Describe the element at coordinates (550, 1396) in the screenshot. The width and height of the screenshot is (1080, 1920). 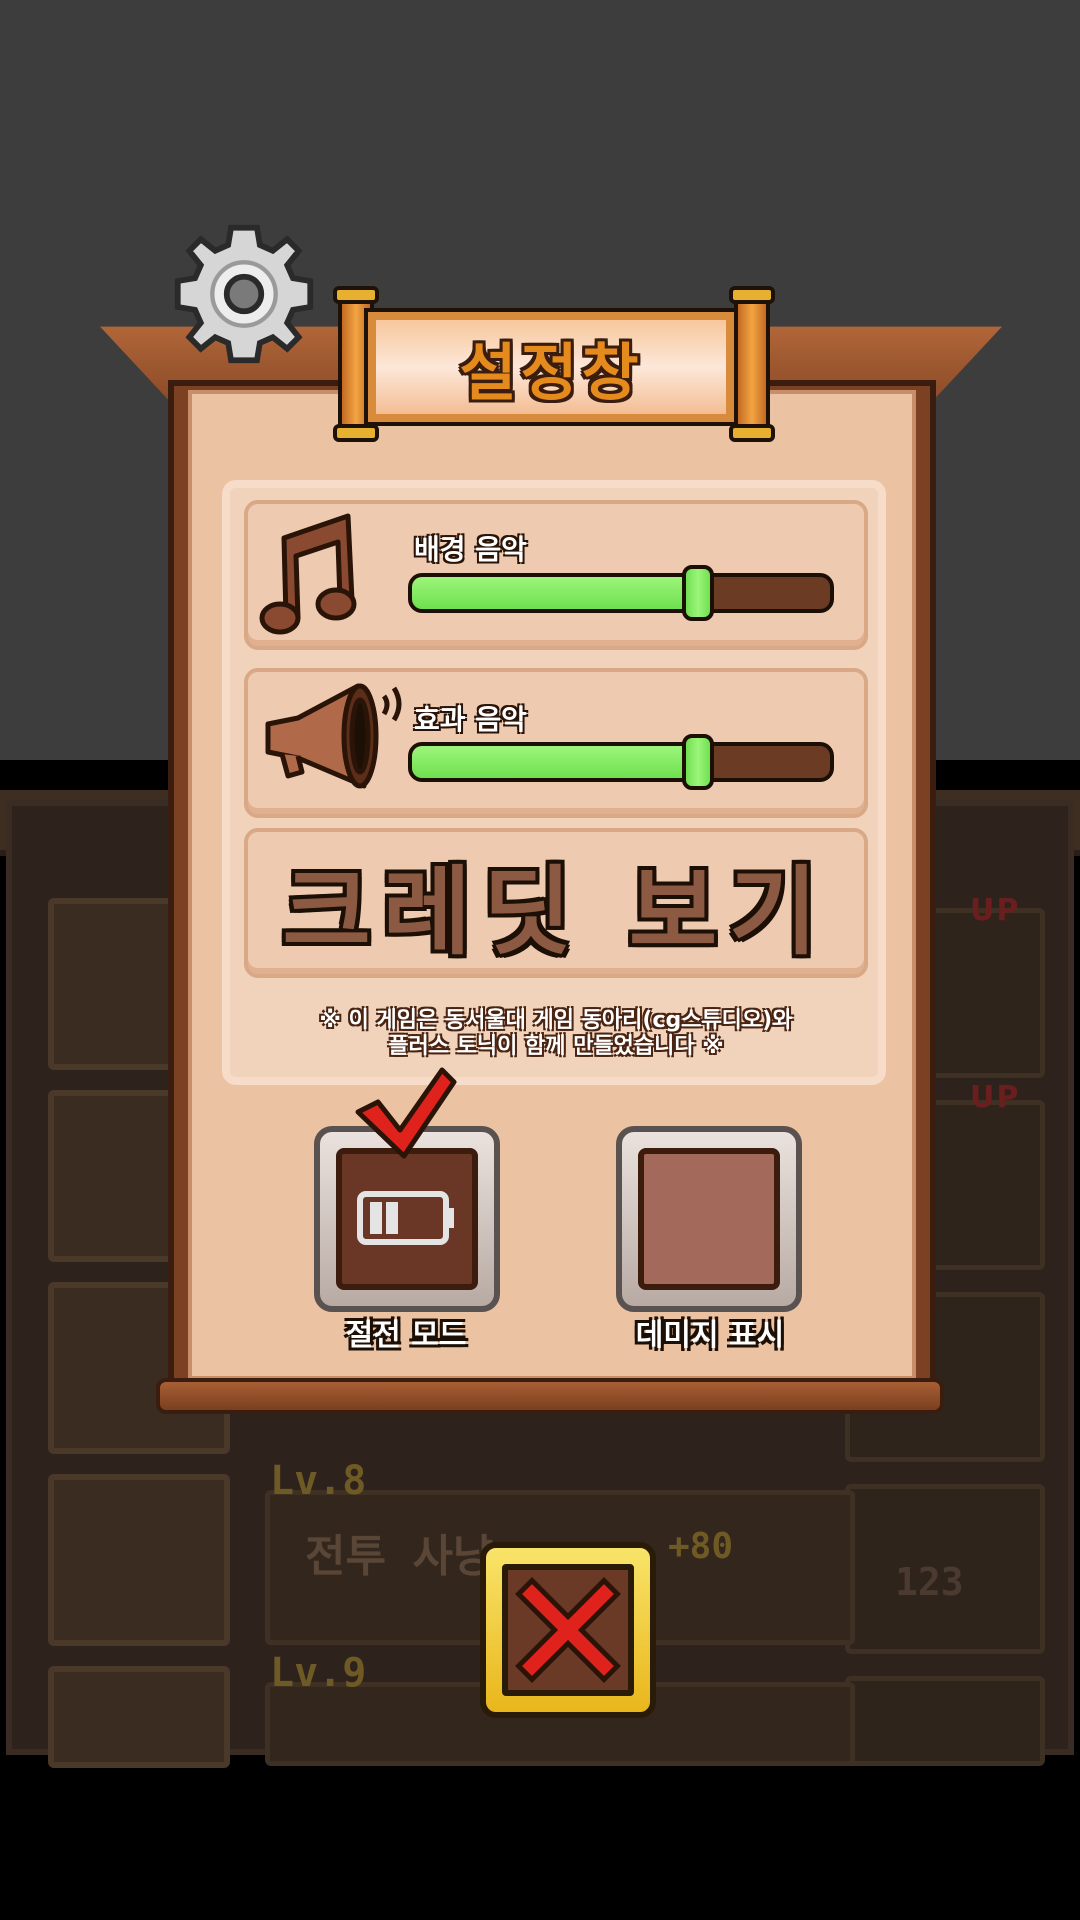
I see `dialog-base` at that location.